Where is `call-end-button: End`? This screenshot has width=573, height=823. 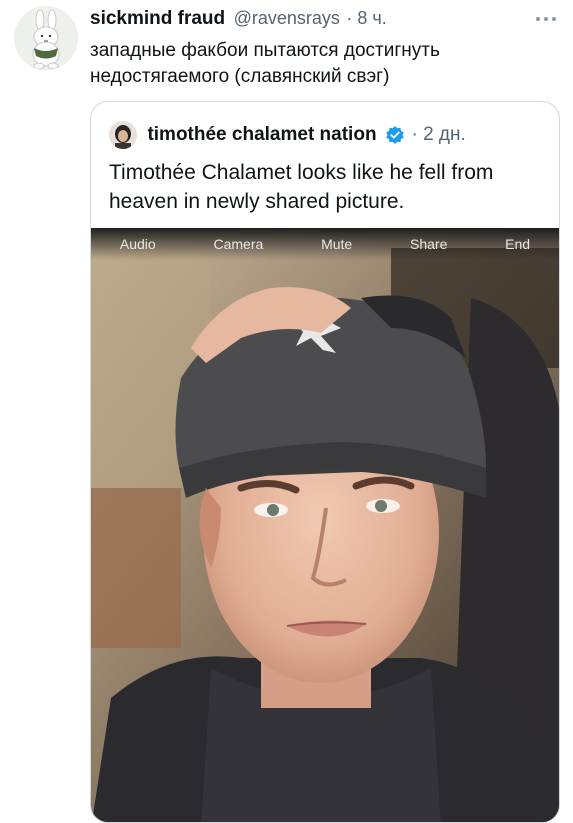
call-end-button: End is located at coordinates (518, 244).